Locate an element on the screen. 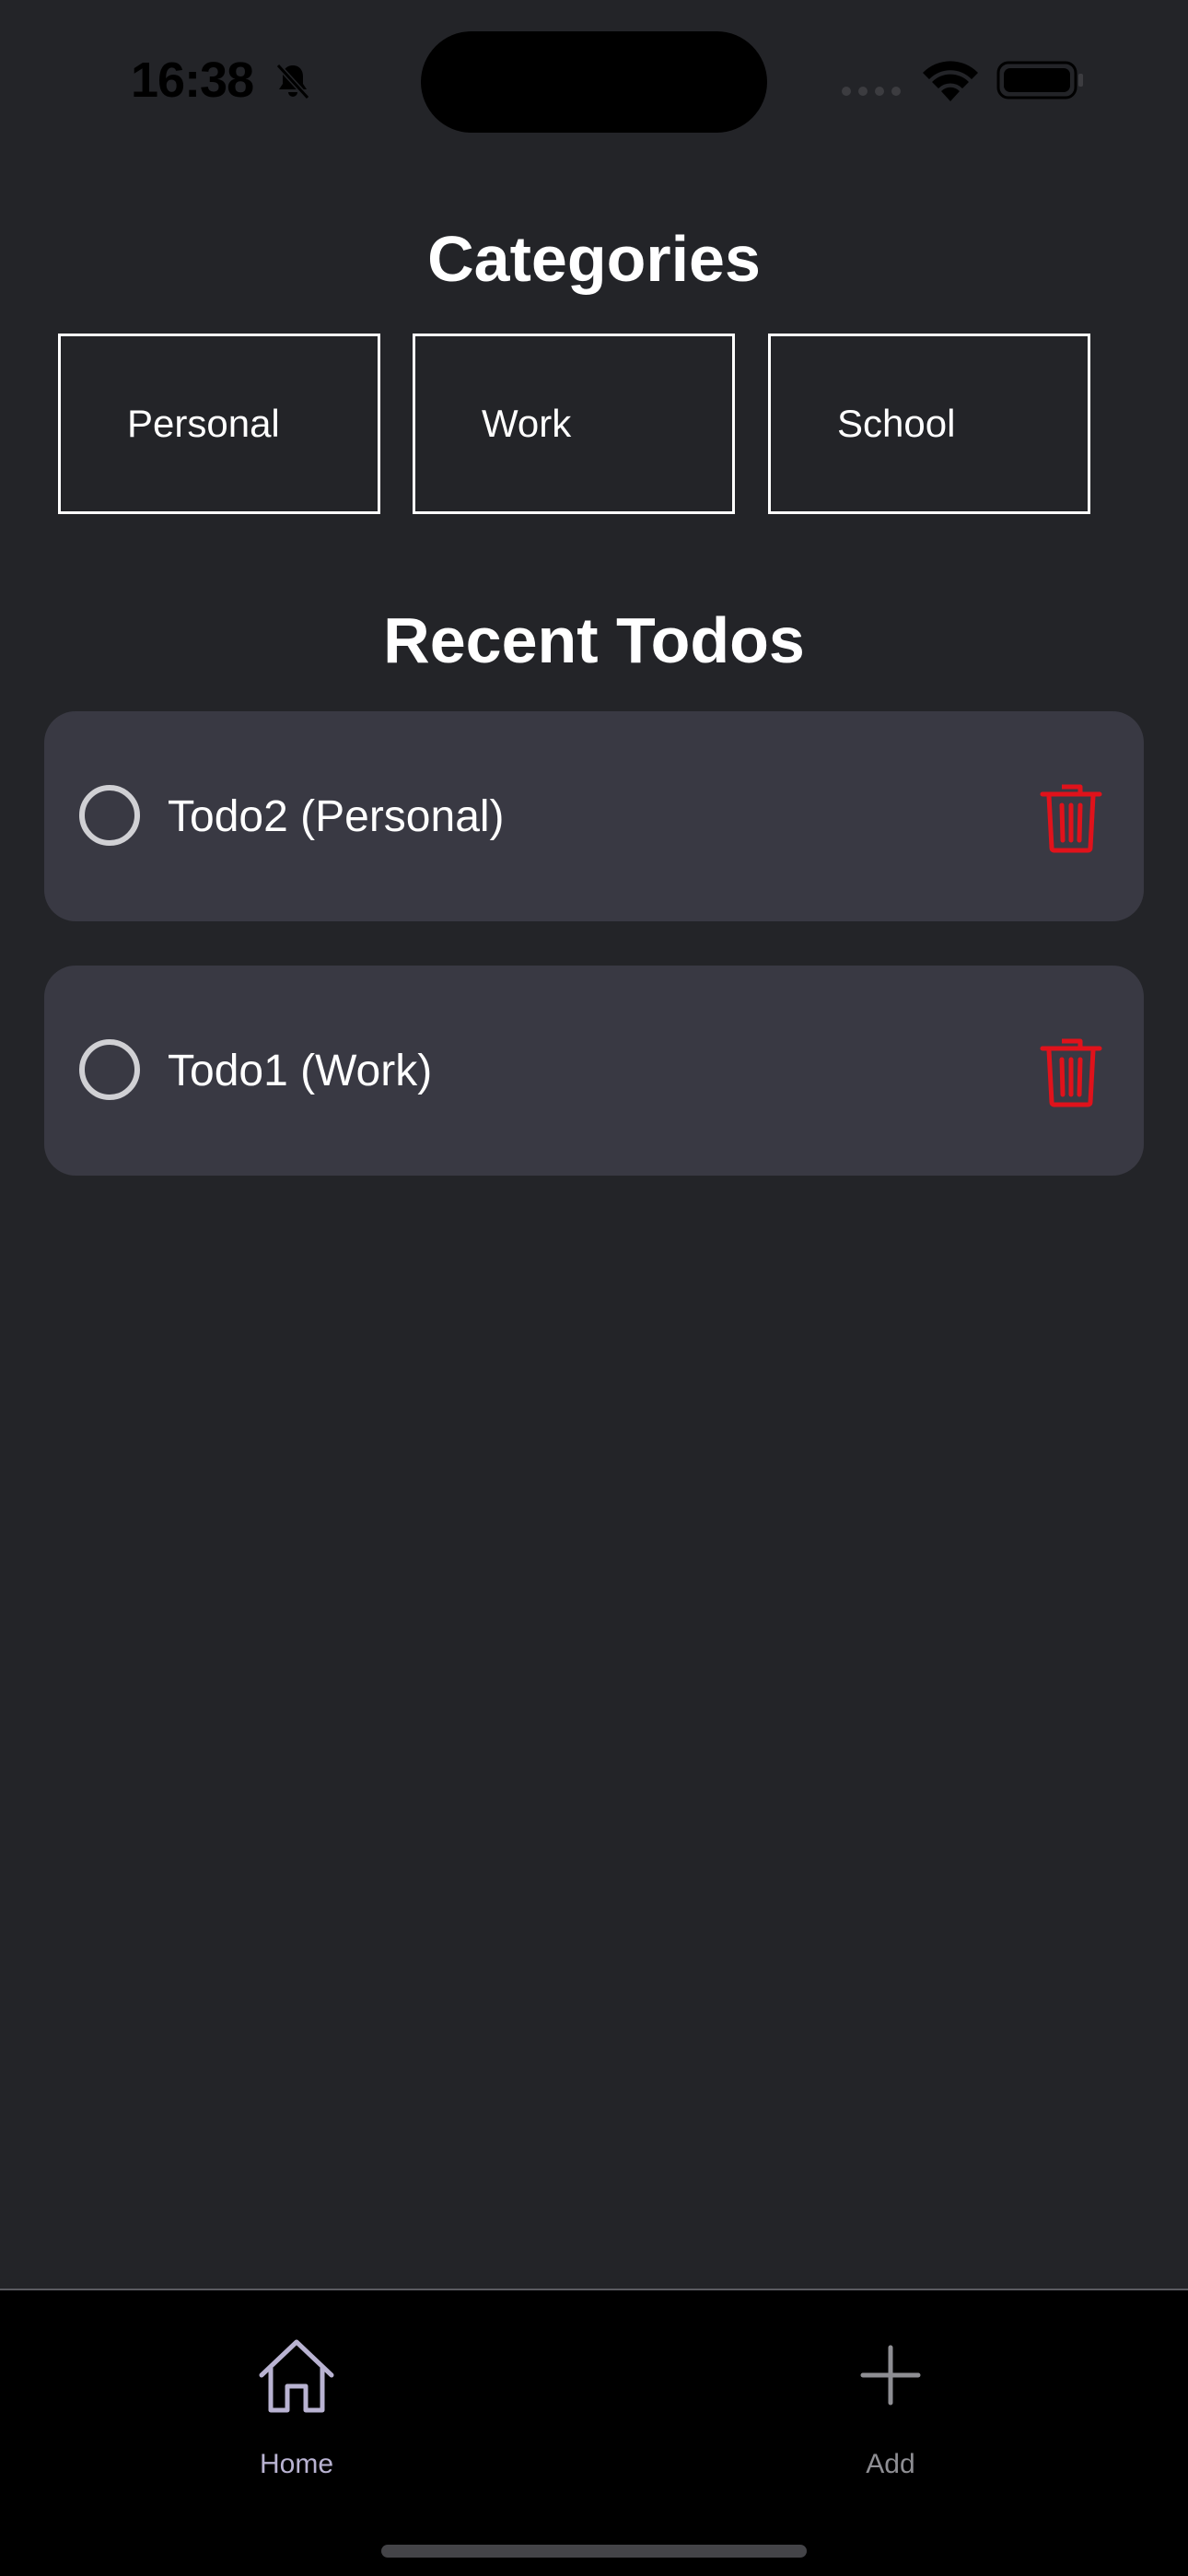 The height and width of the screenshot is (2576, 1188). tab-add: Add is located at coordinates (890, 2396).